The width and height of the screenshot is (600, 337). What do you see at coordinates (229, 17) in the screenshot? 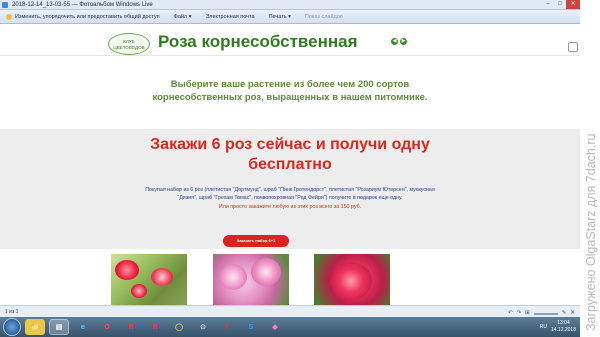
I see `menu-email: Электронная почта` at bounding box center [229, 17].